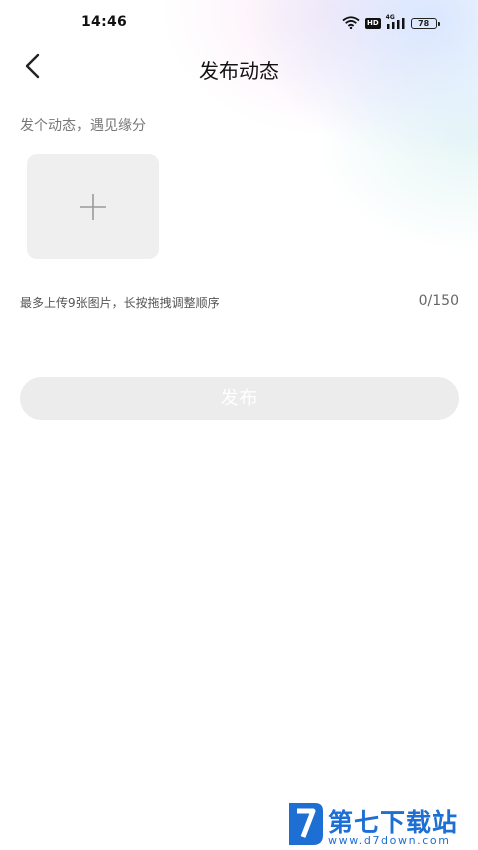 This screenshot has width=478, height=850. I want to click on watermark-url: www.d7down.com, so click(389, 840).